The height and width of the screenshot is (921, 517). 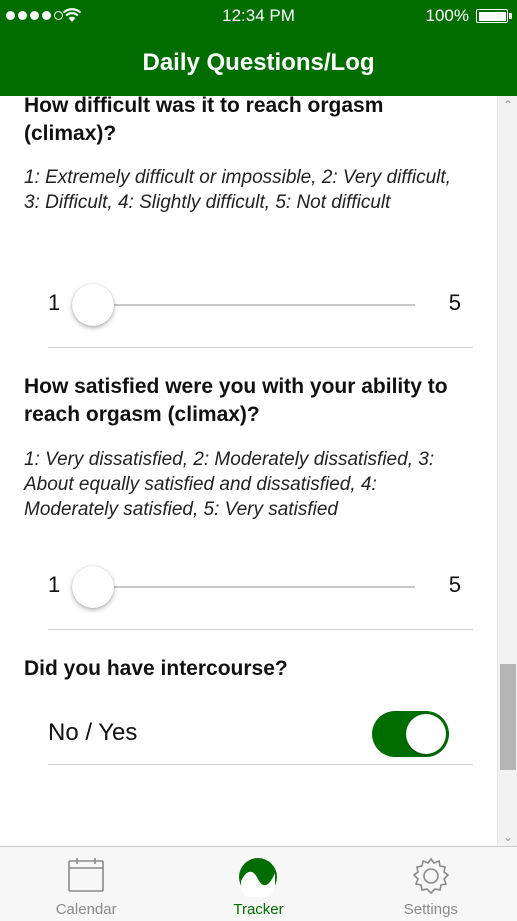 What do you see at coordinates (258, 16) in the screenshot?
I see `status-bar: 12:34 PM 100%` at bounding box center [258, 16].